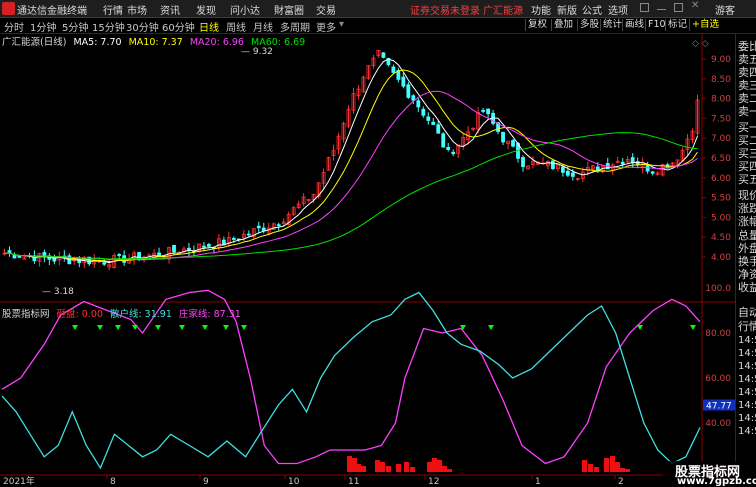 The image size is (756, 487). Describe the element at coordinates (14, 26) in the screenshot. I see `tab-time-share: 分时` at that location.